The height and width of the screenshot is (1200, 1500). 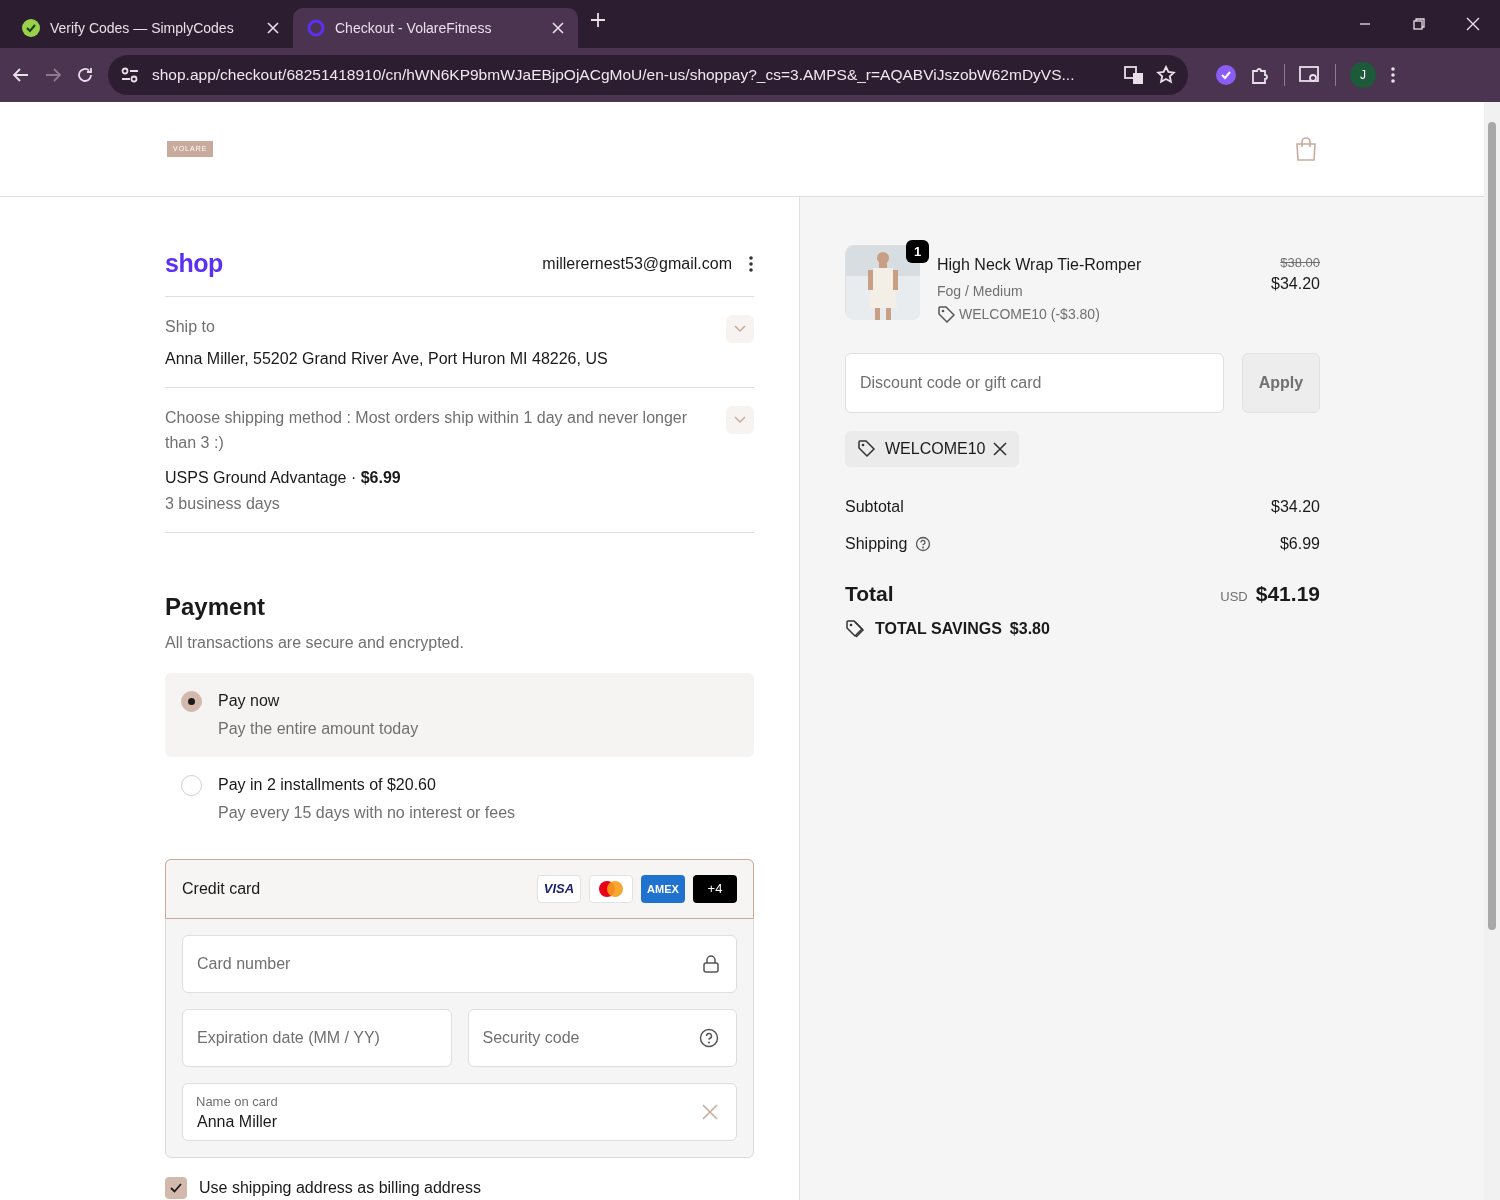 What do you see at coordinates (223, 504) in the screenshot?
I see `delivery-time: 3 business days` at bounding box center [223, 504].